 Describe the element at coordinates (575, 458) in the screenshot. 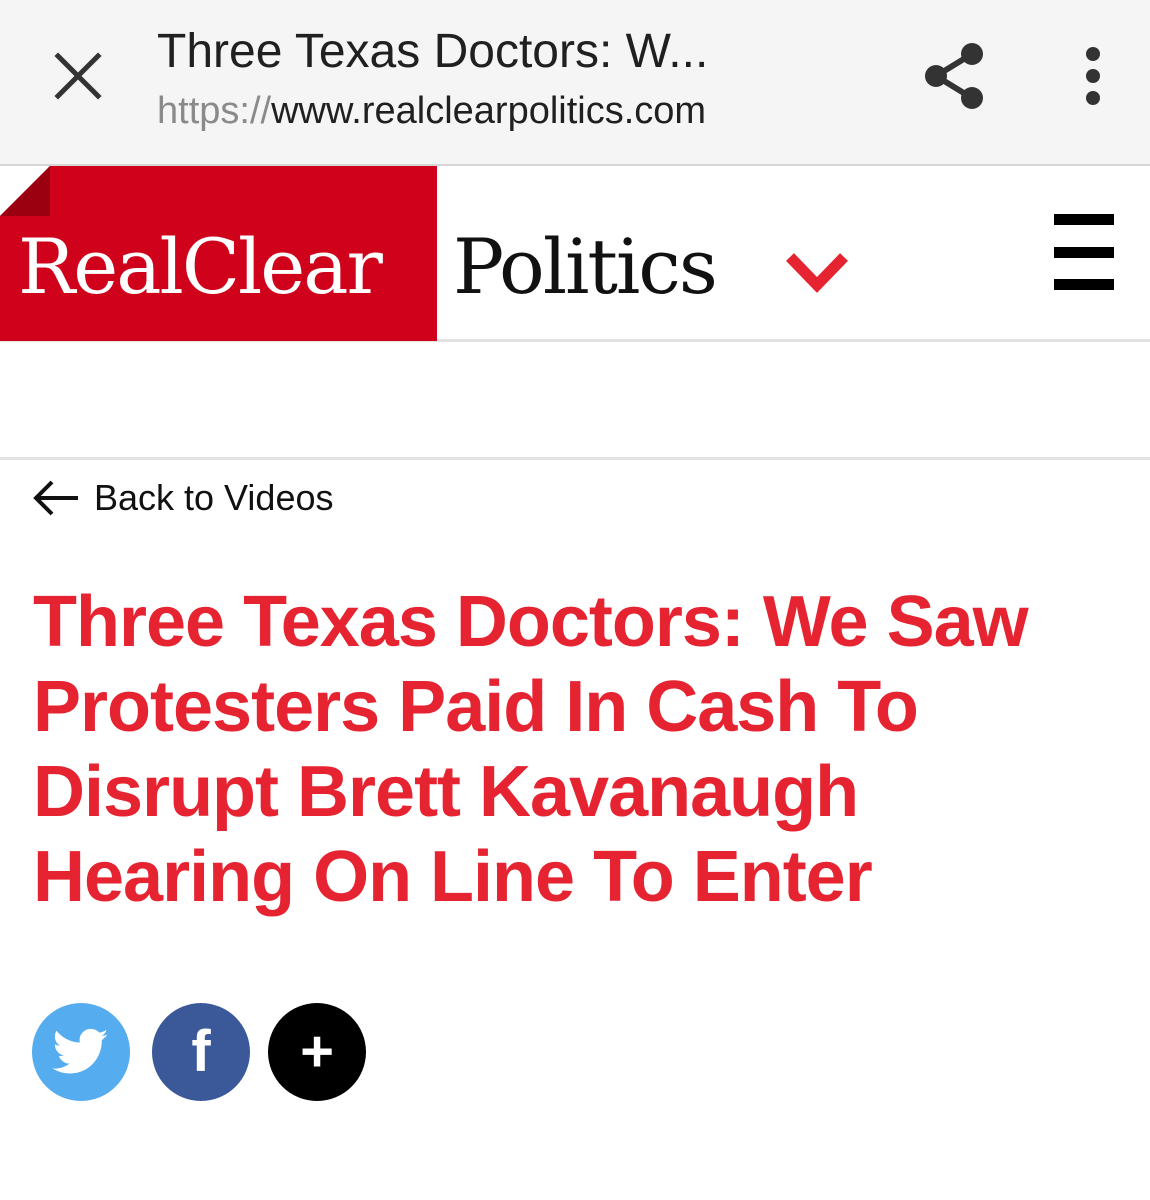

I see `ad-slot-divider` at that location.